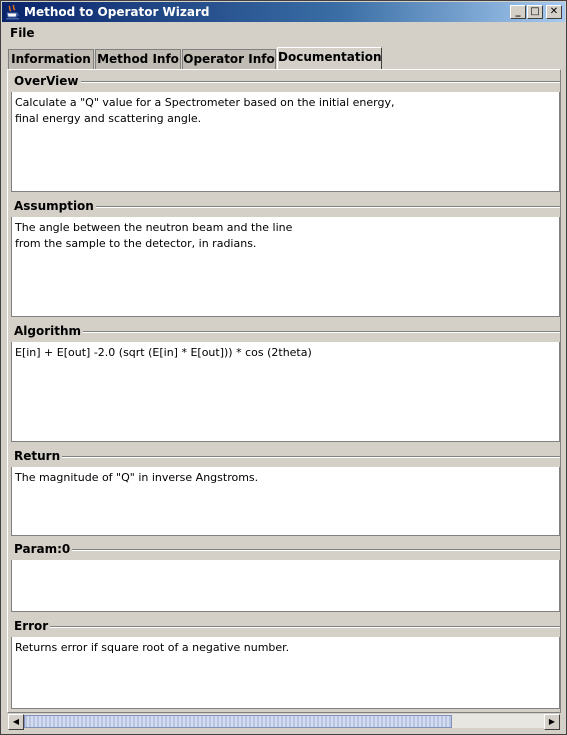 This screenshot has width=567, height=735. I want to click on section-param-0: Param:0, so click(285, 576).